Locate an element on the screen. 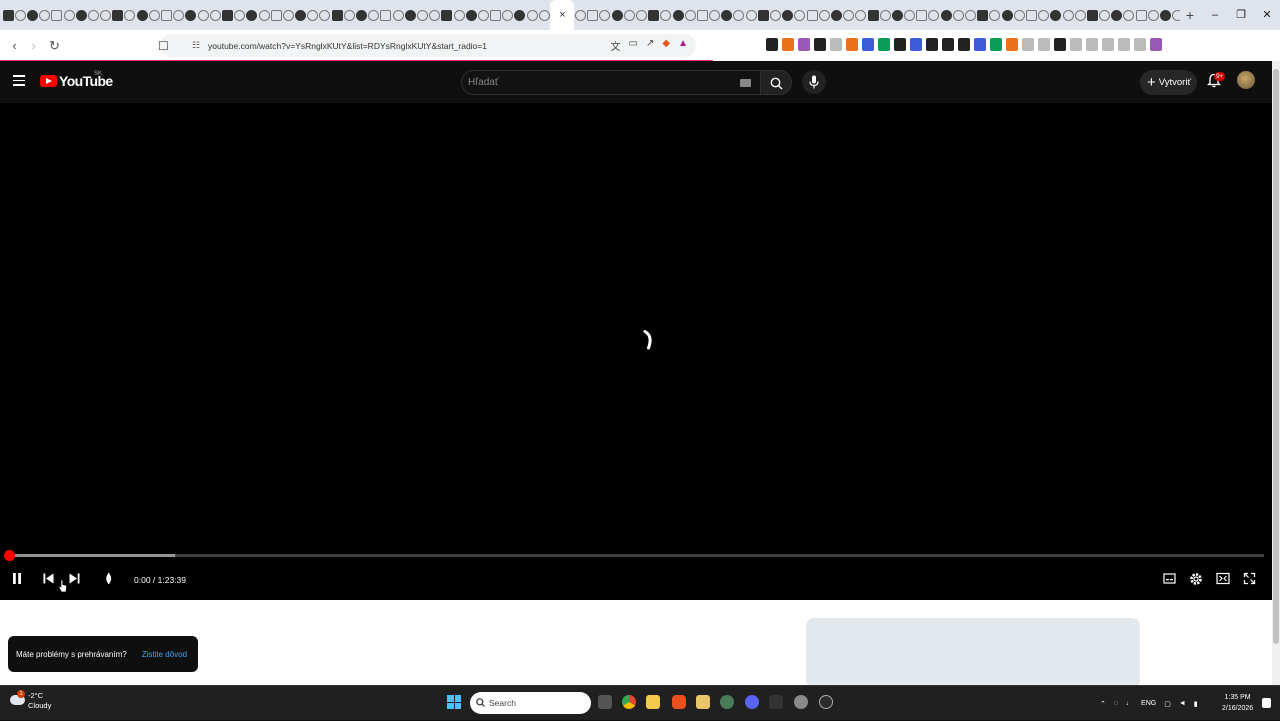  minimize-button: – is located at coordinates (1215, 15).